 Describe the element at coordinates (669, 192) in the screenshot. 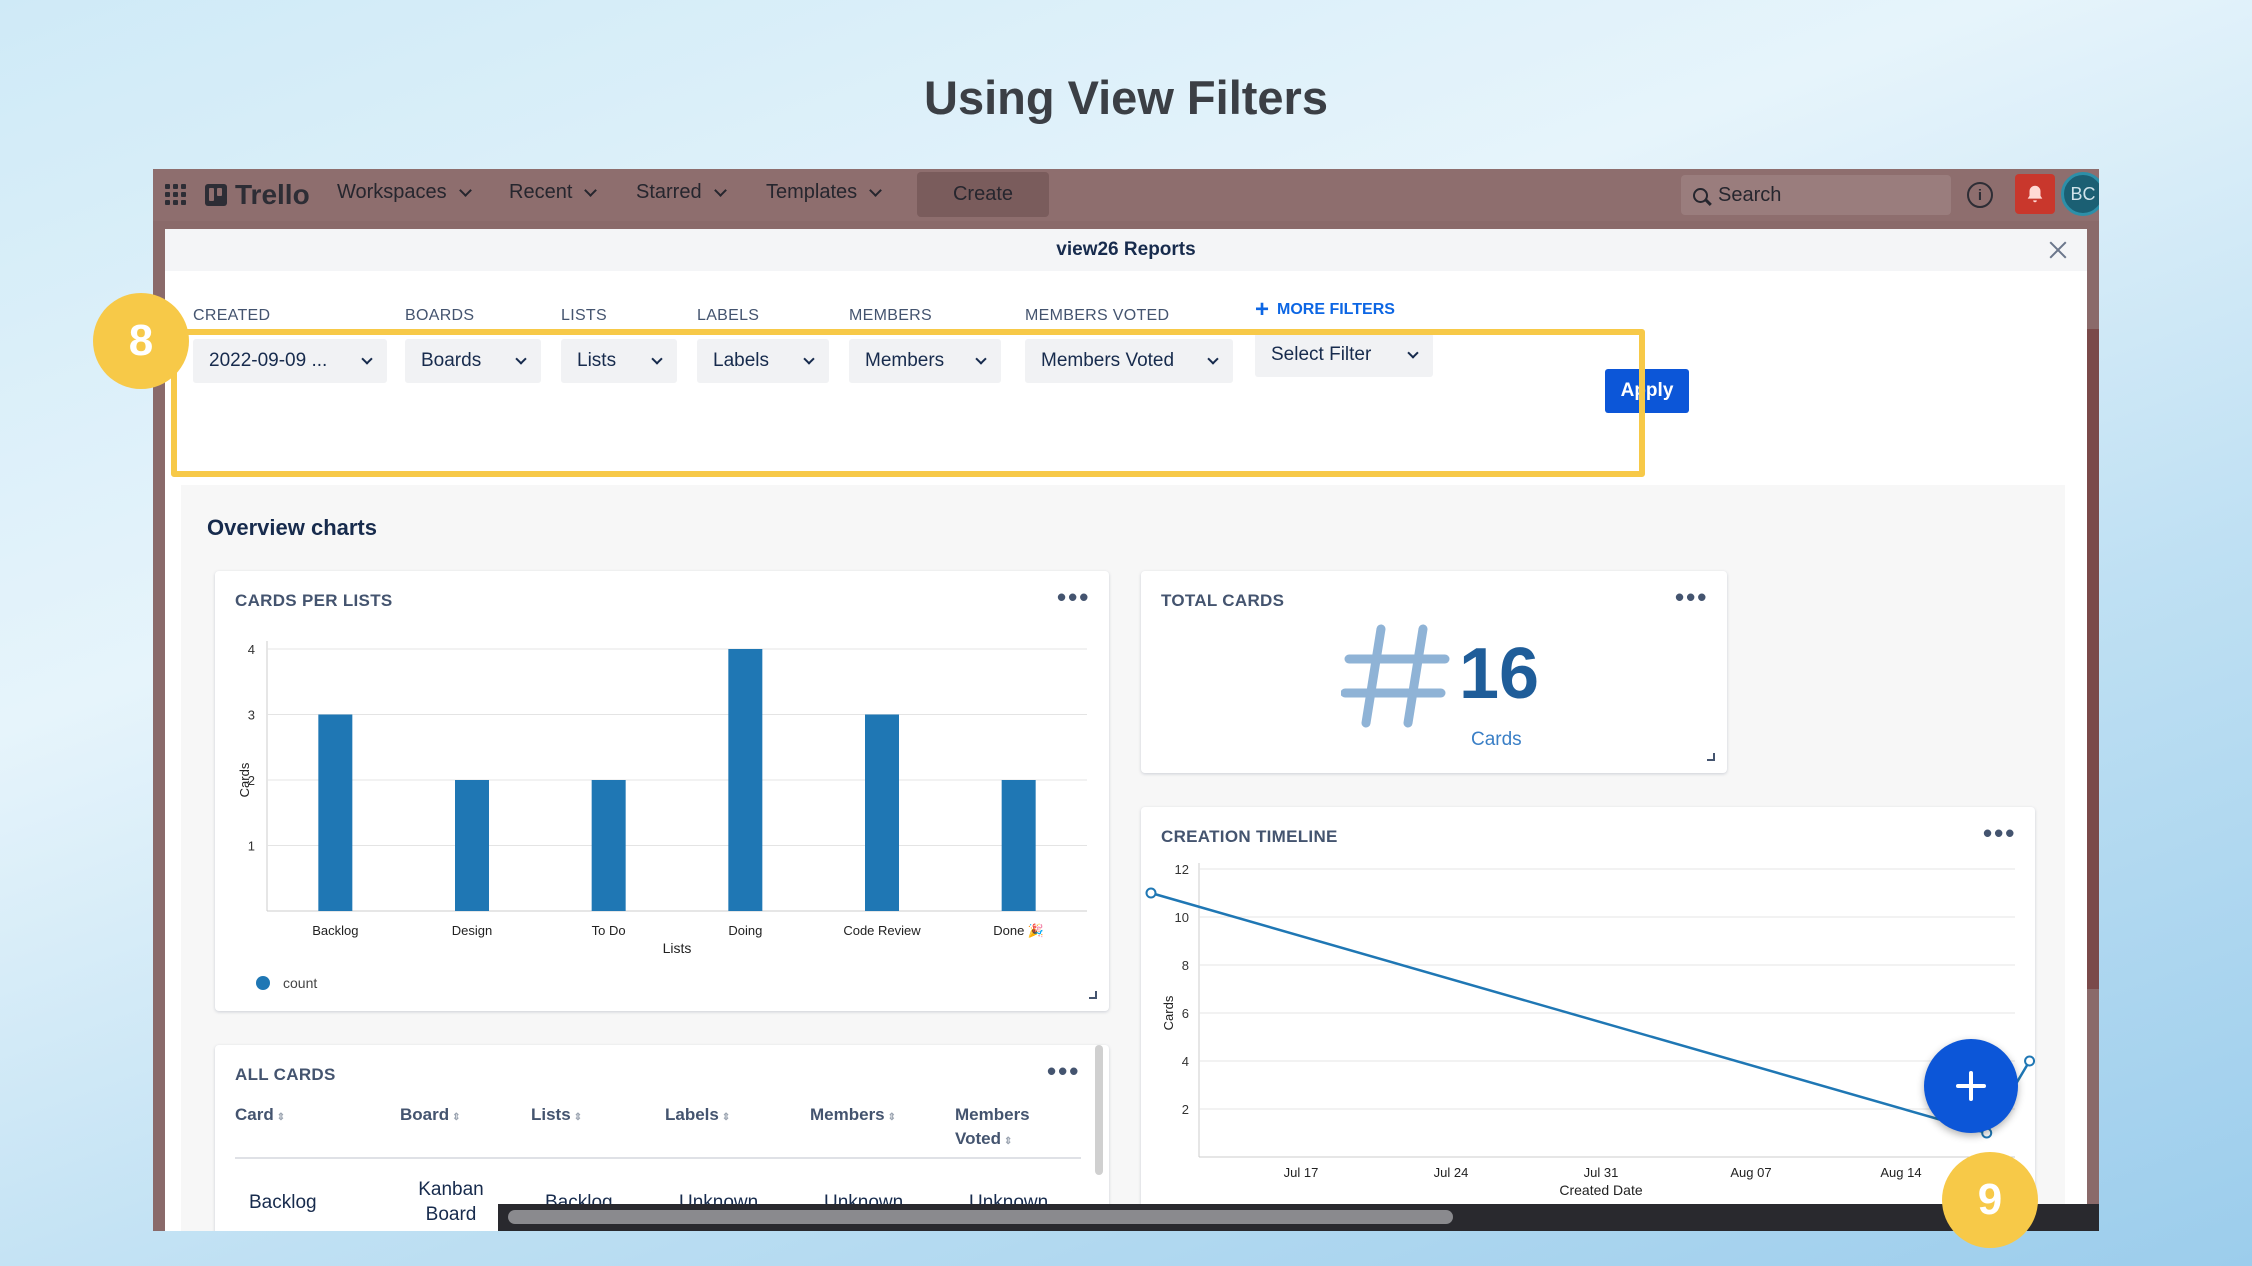

I see `nav-starred-label: Starred` at that location.